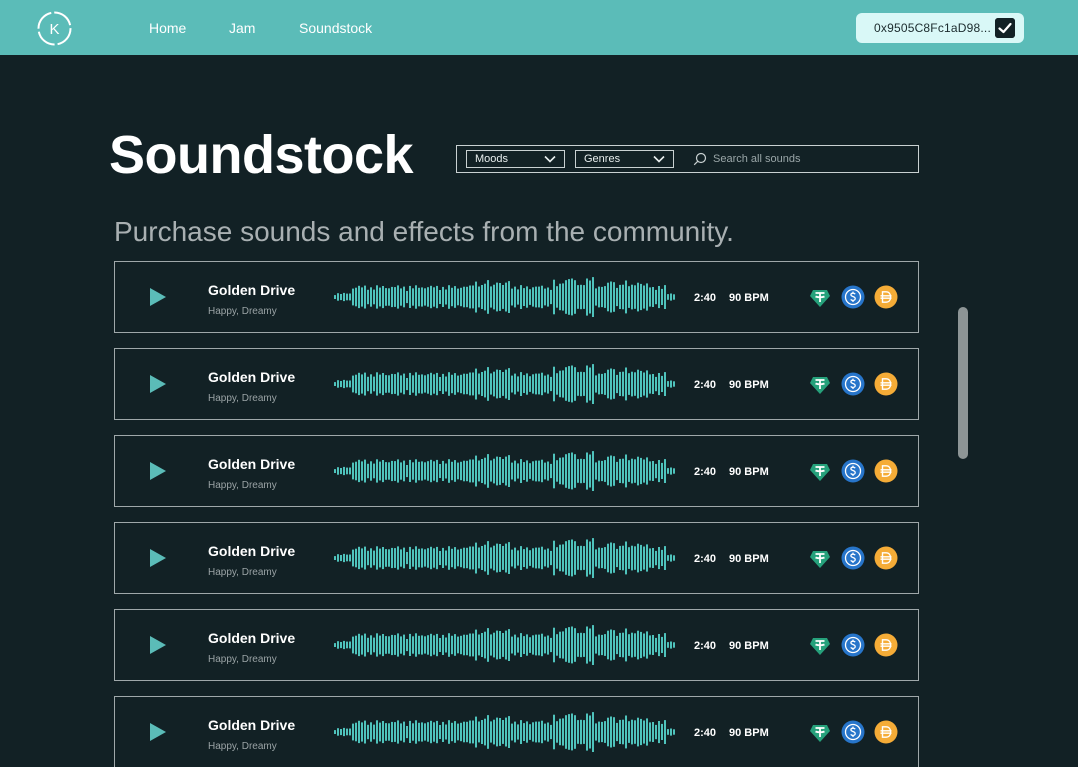 Image resolution: width=1078 pixels, height=767 pixels. I want to click on logo-letter: K, so click(54, 29).